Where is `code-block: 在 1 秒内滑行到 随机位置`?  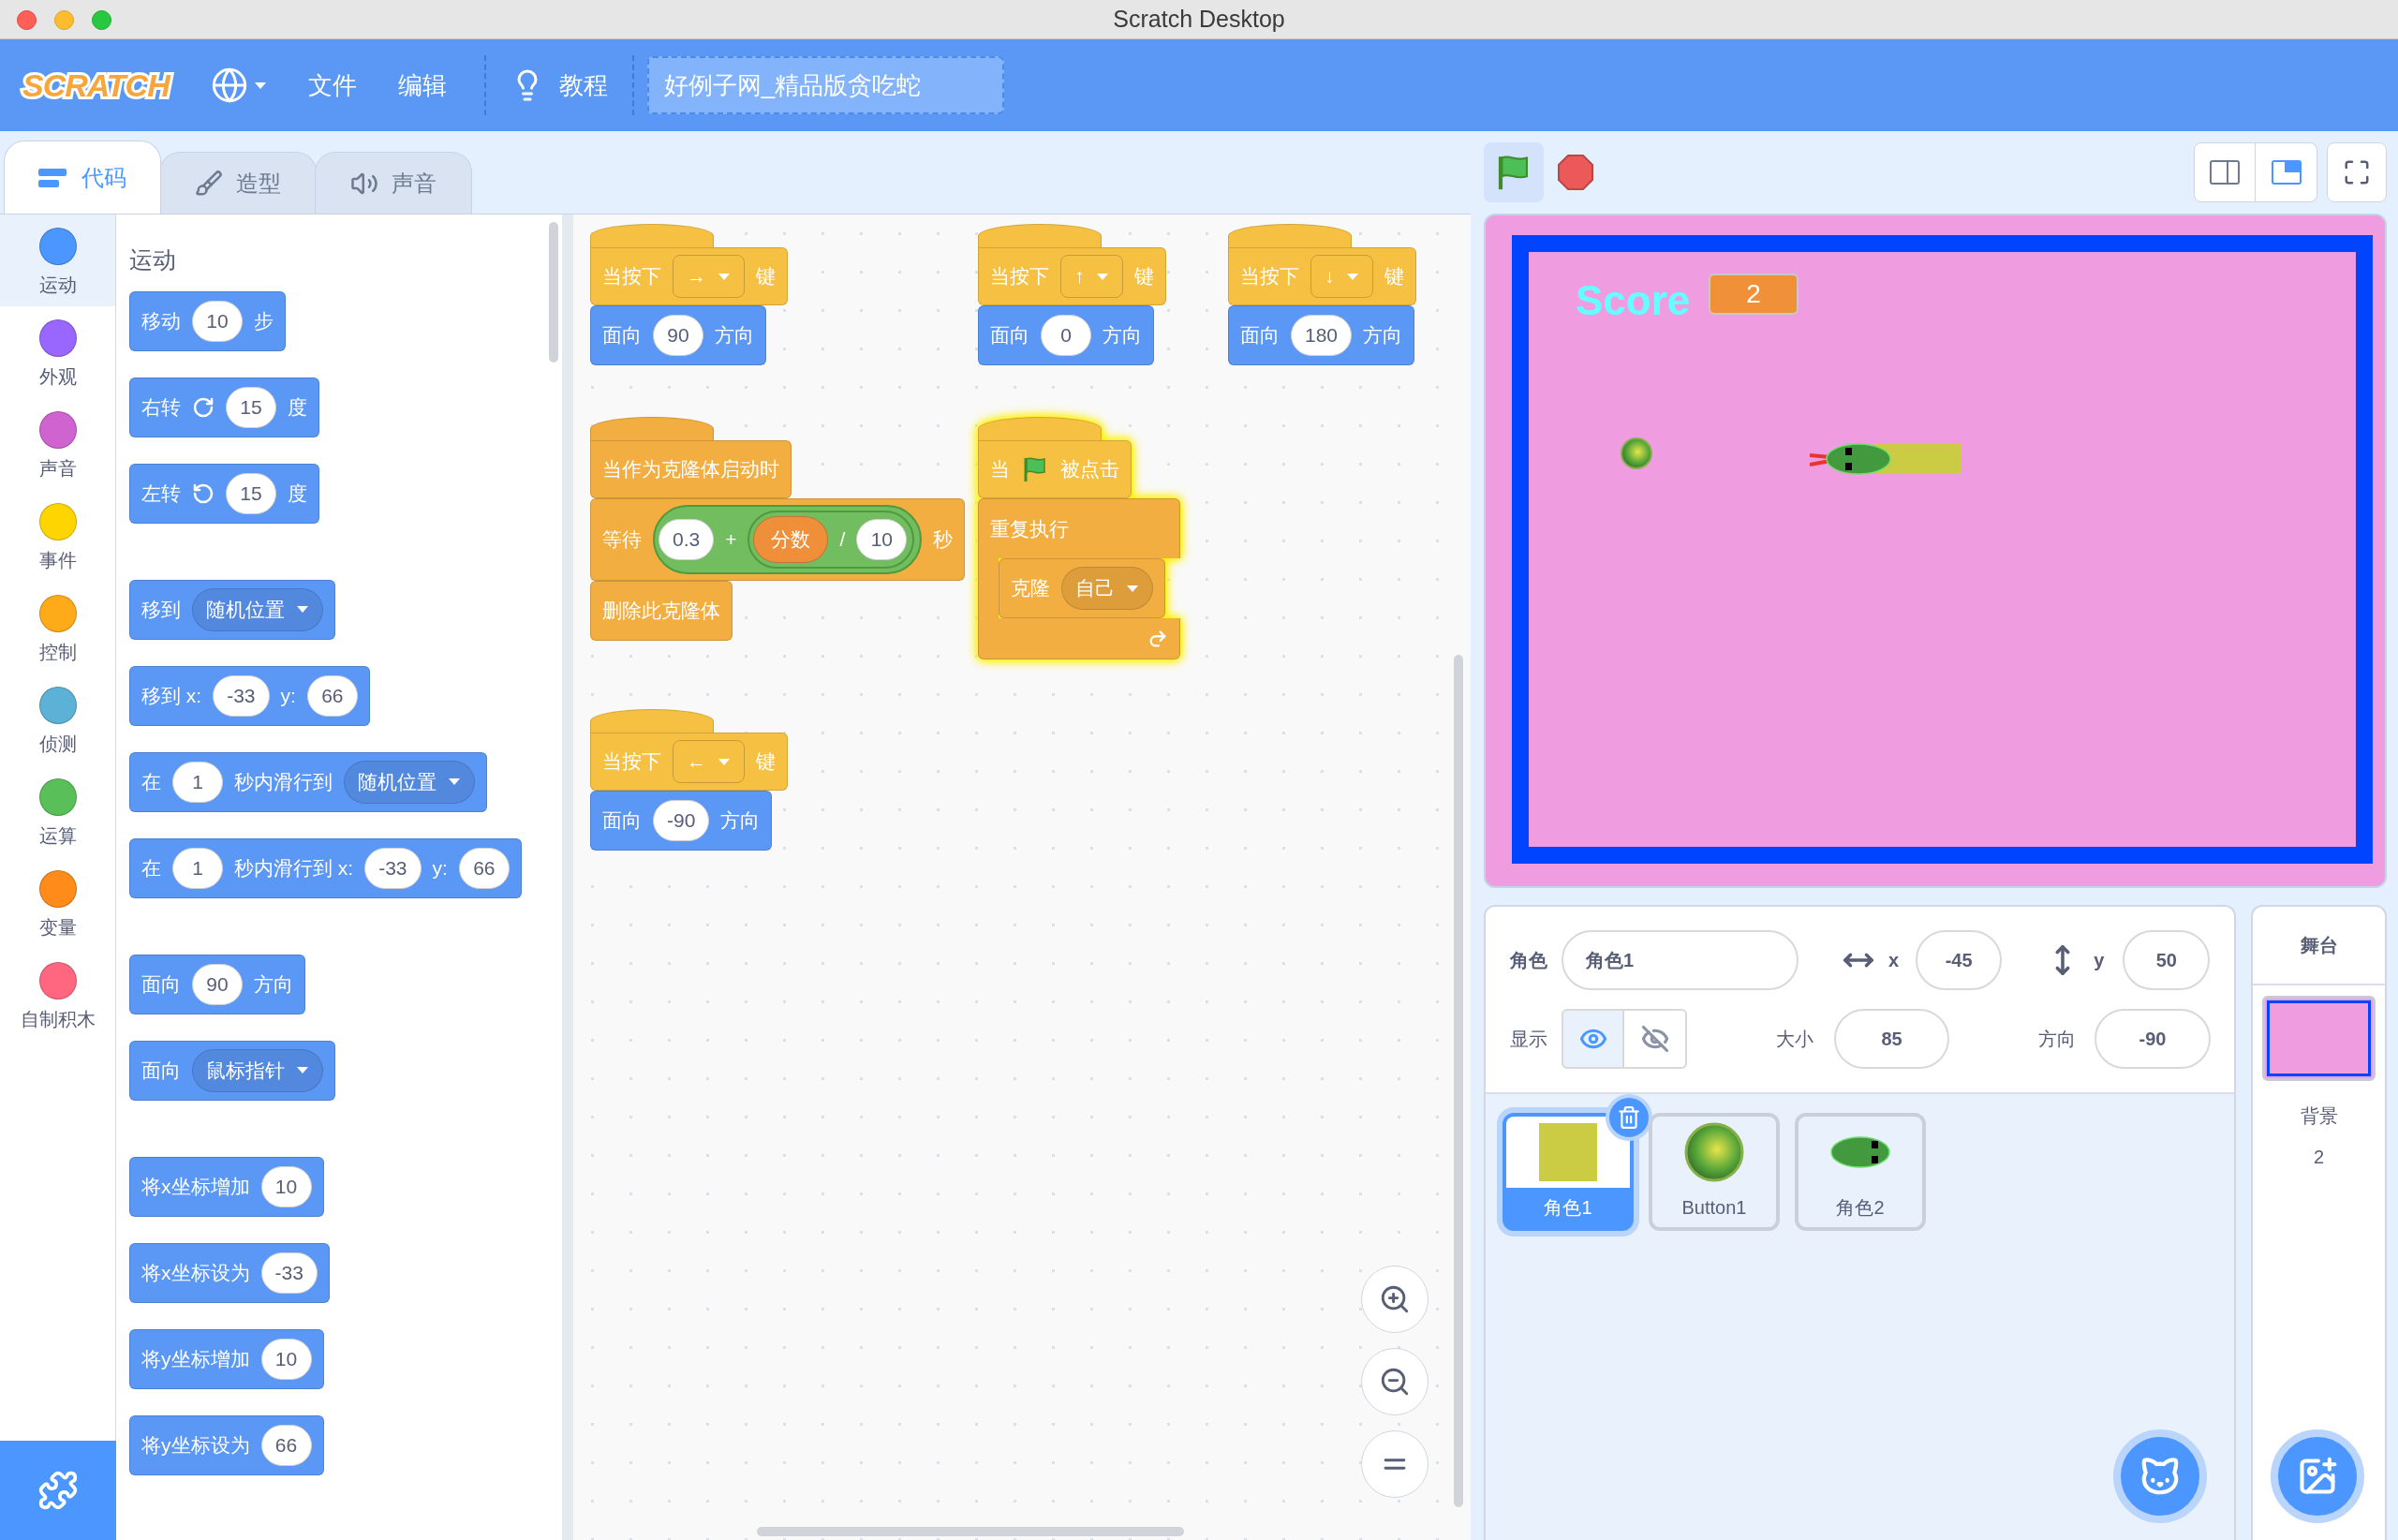
code-block: 在 1 秒内滑行到 随机位置 is located at coordinates (308, 781).